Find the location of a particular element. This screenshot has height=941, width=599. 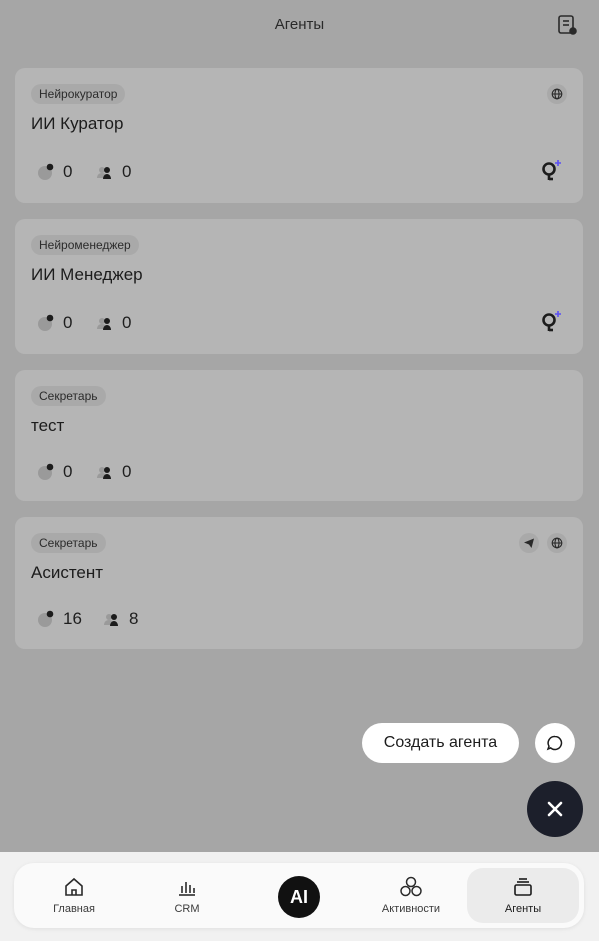

chats-value: 16 is located at coordinates (72, 618).